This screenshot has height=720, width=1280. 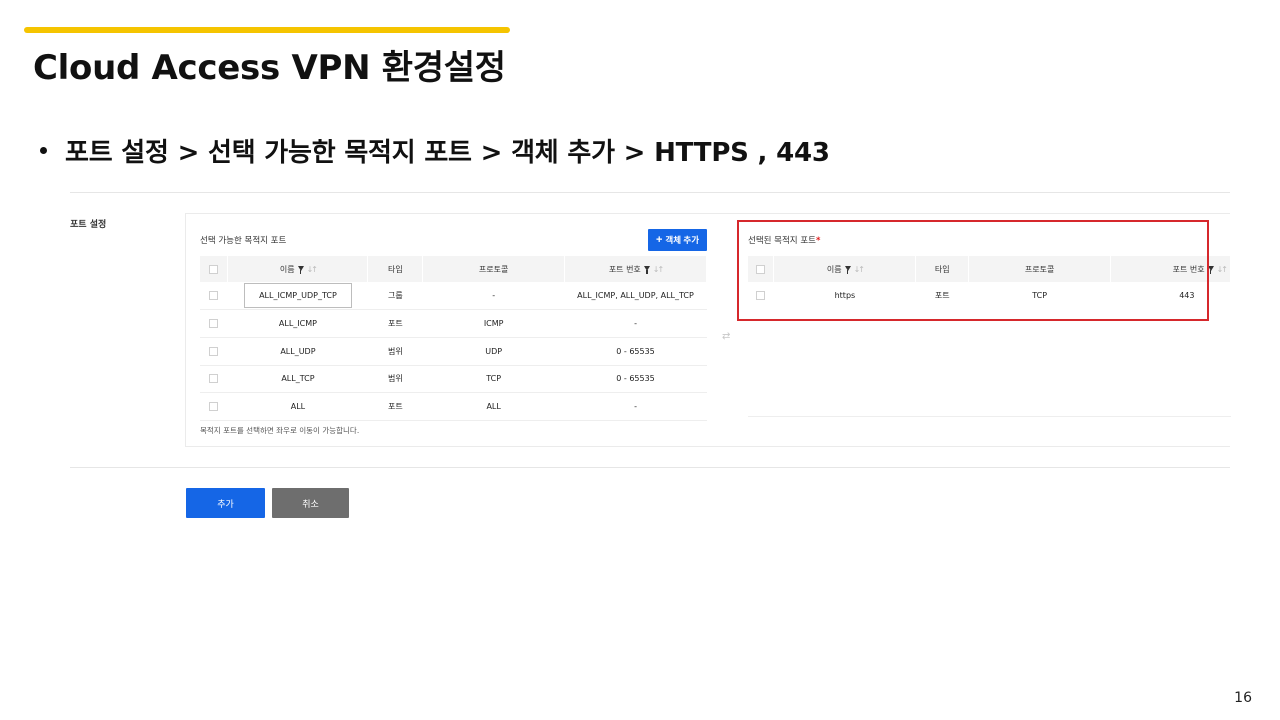 I want to click on row-protocol: UDP, so click(x=493, y=351).